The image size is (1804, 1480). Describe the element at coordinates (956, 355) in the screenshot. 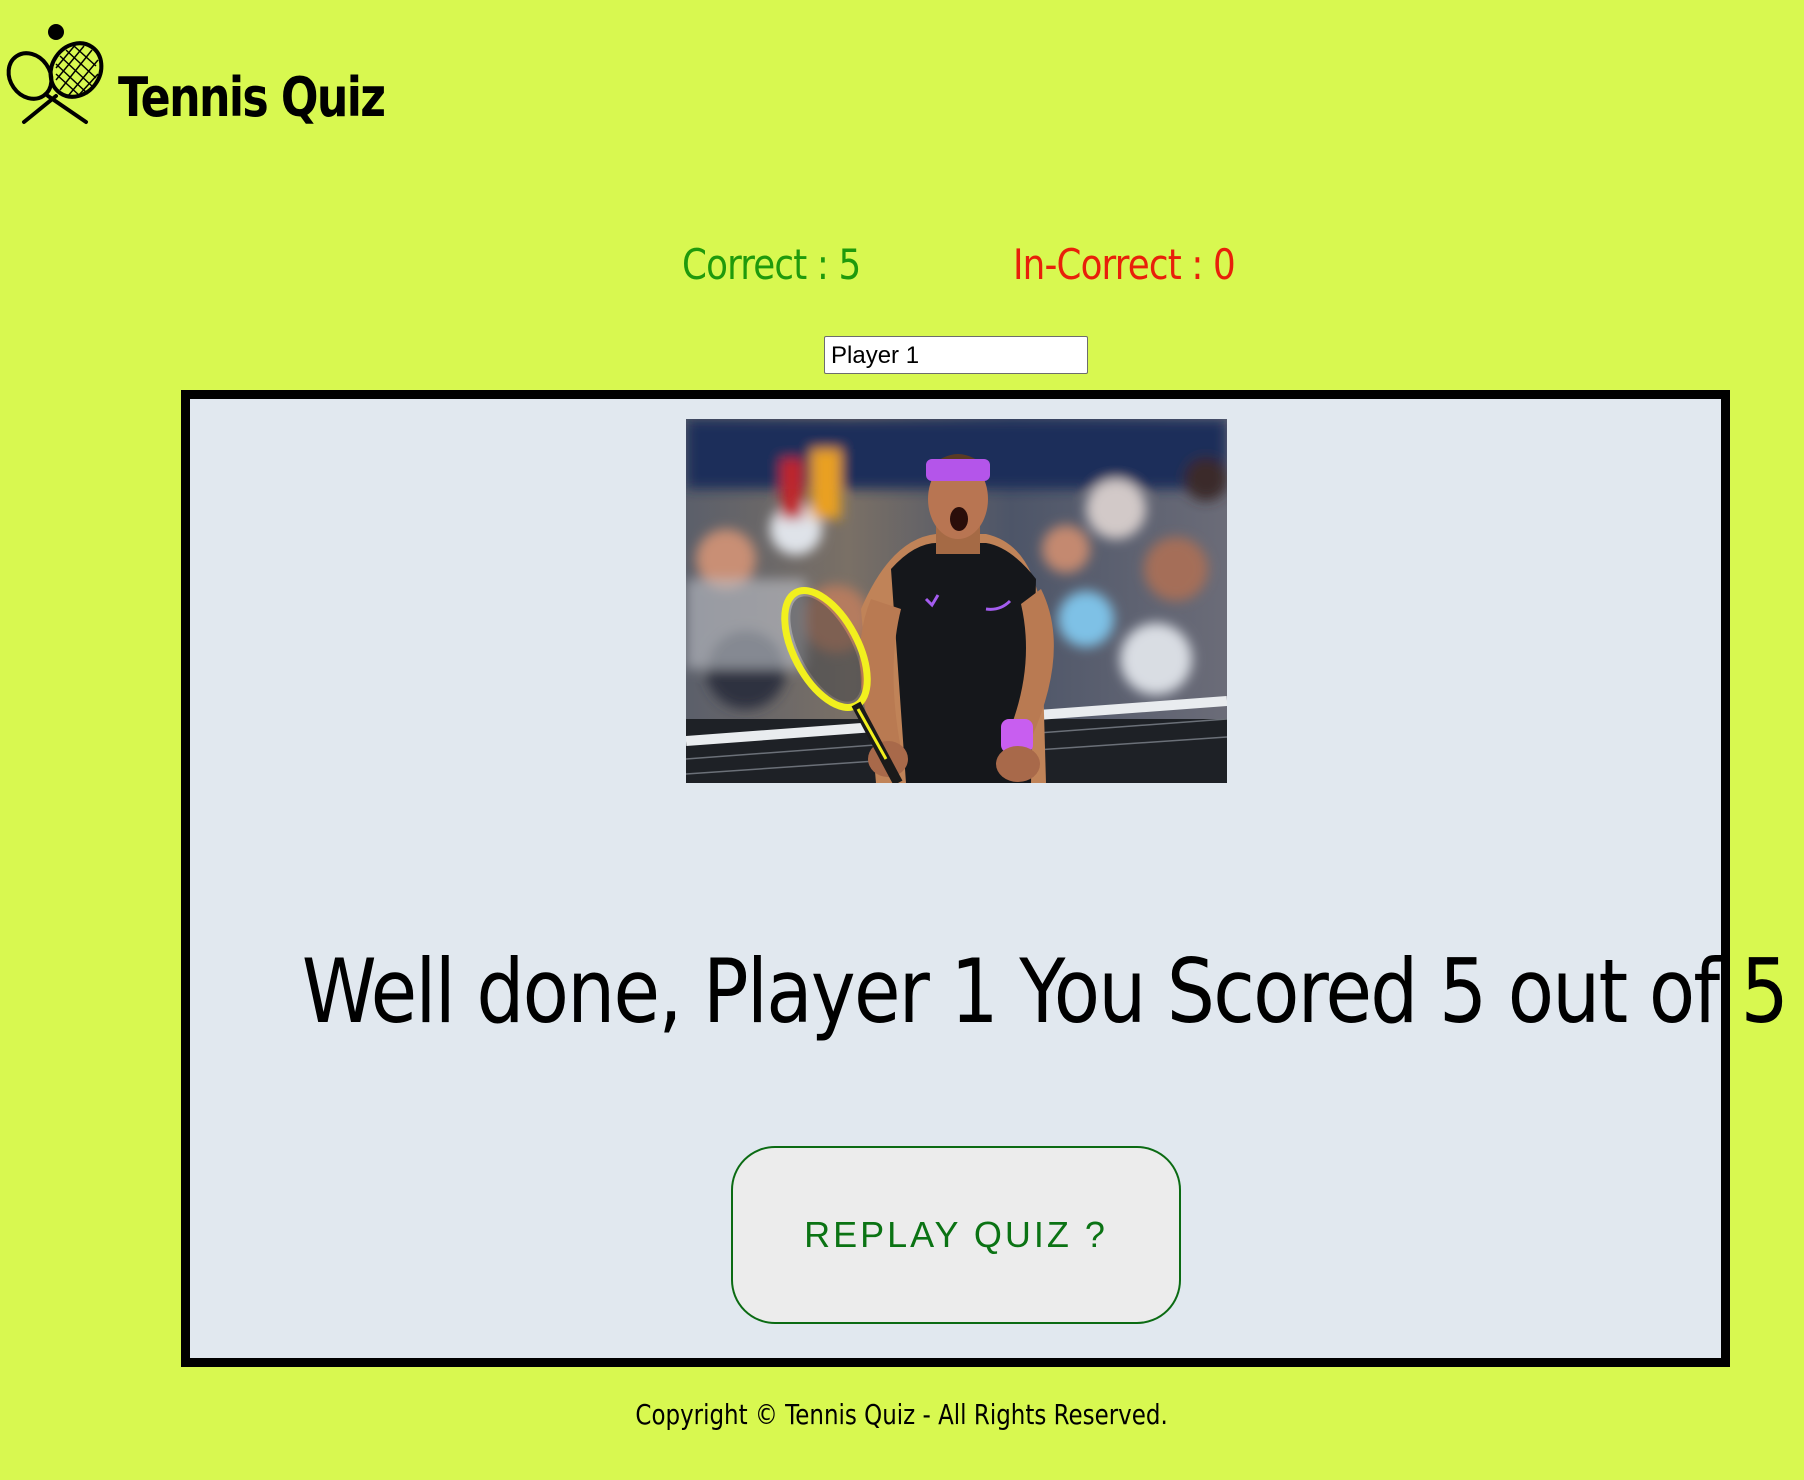

I see `player-name-input` at that location.